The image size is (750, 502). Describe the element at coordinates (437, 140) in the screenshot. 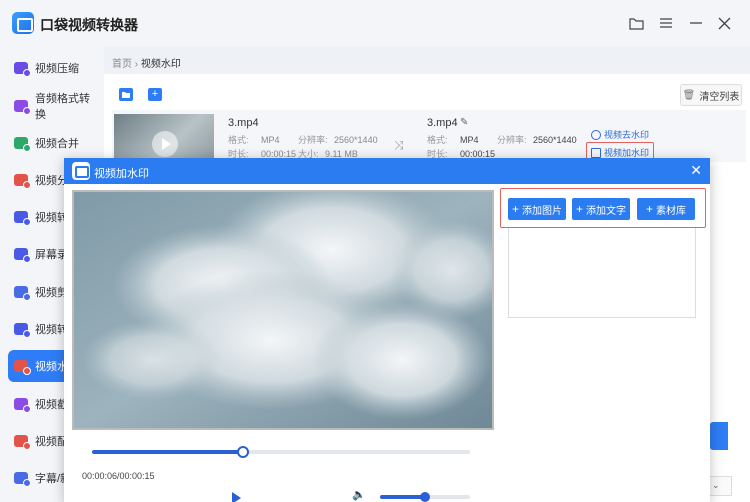

I see `output-format-label: 格式:` at that location.